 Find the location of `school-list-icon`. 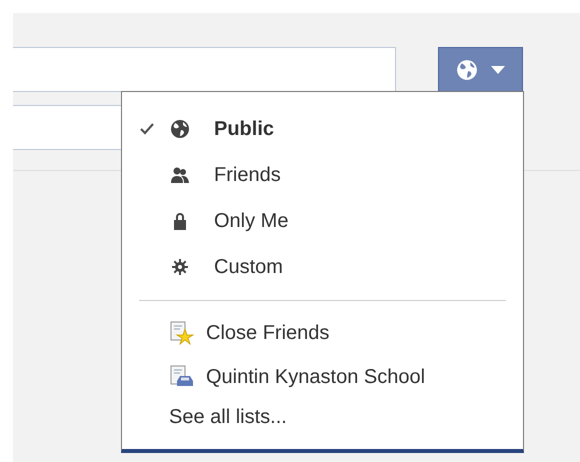

school-list-icon is located at coordinates (182, 377).